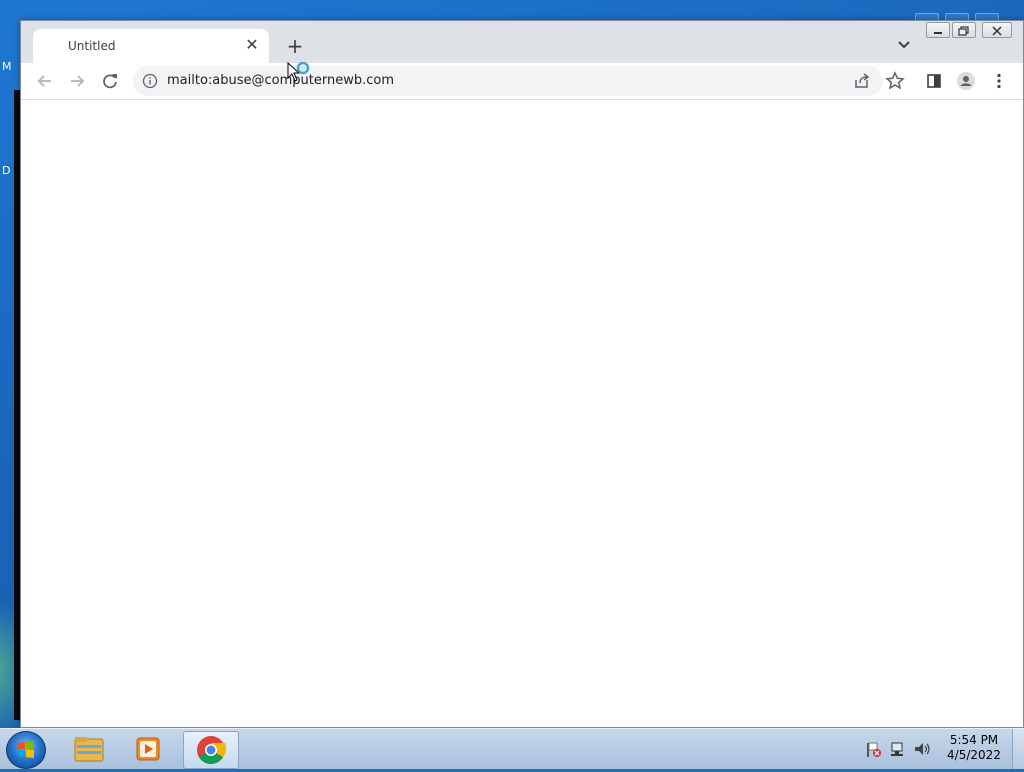  I want to click on folder-icon, so click(89, 749).